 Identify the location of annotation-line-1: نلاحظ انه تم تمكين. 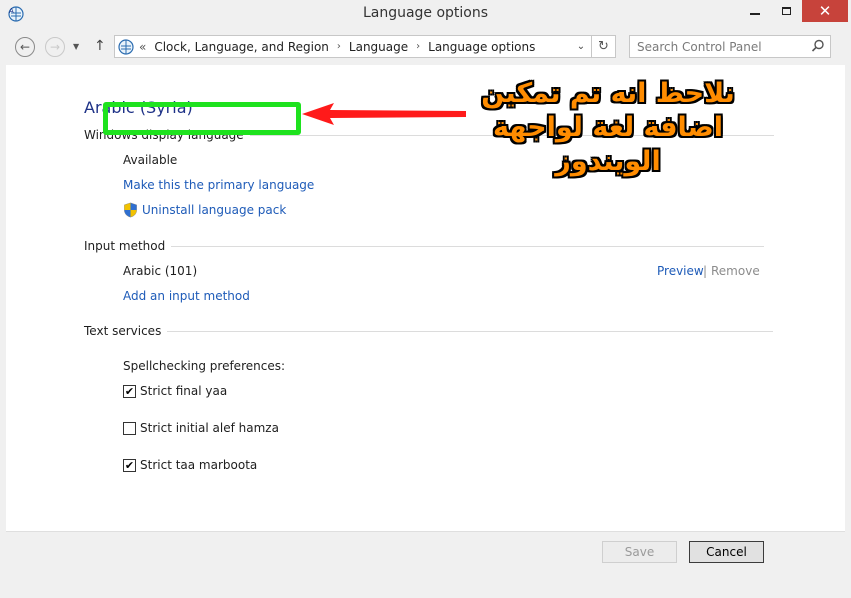
(608, 93).